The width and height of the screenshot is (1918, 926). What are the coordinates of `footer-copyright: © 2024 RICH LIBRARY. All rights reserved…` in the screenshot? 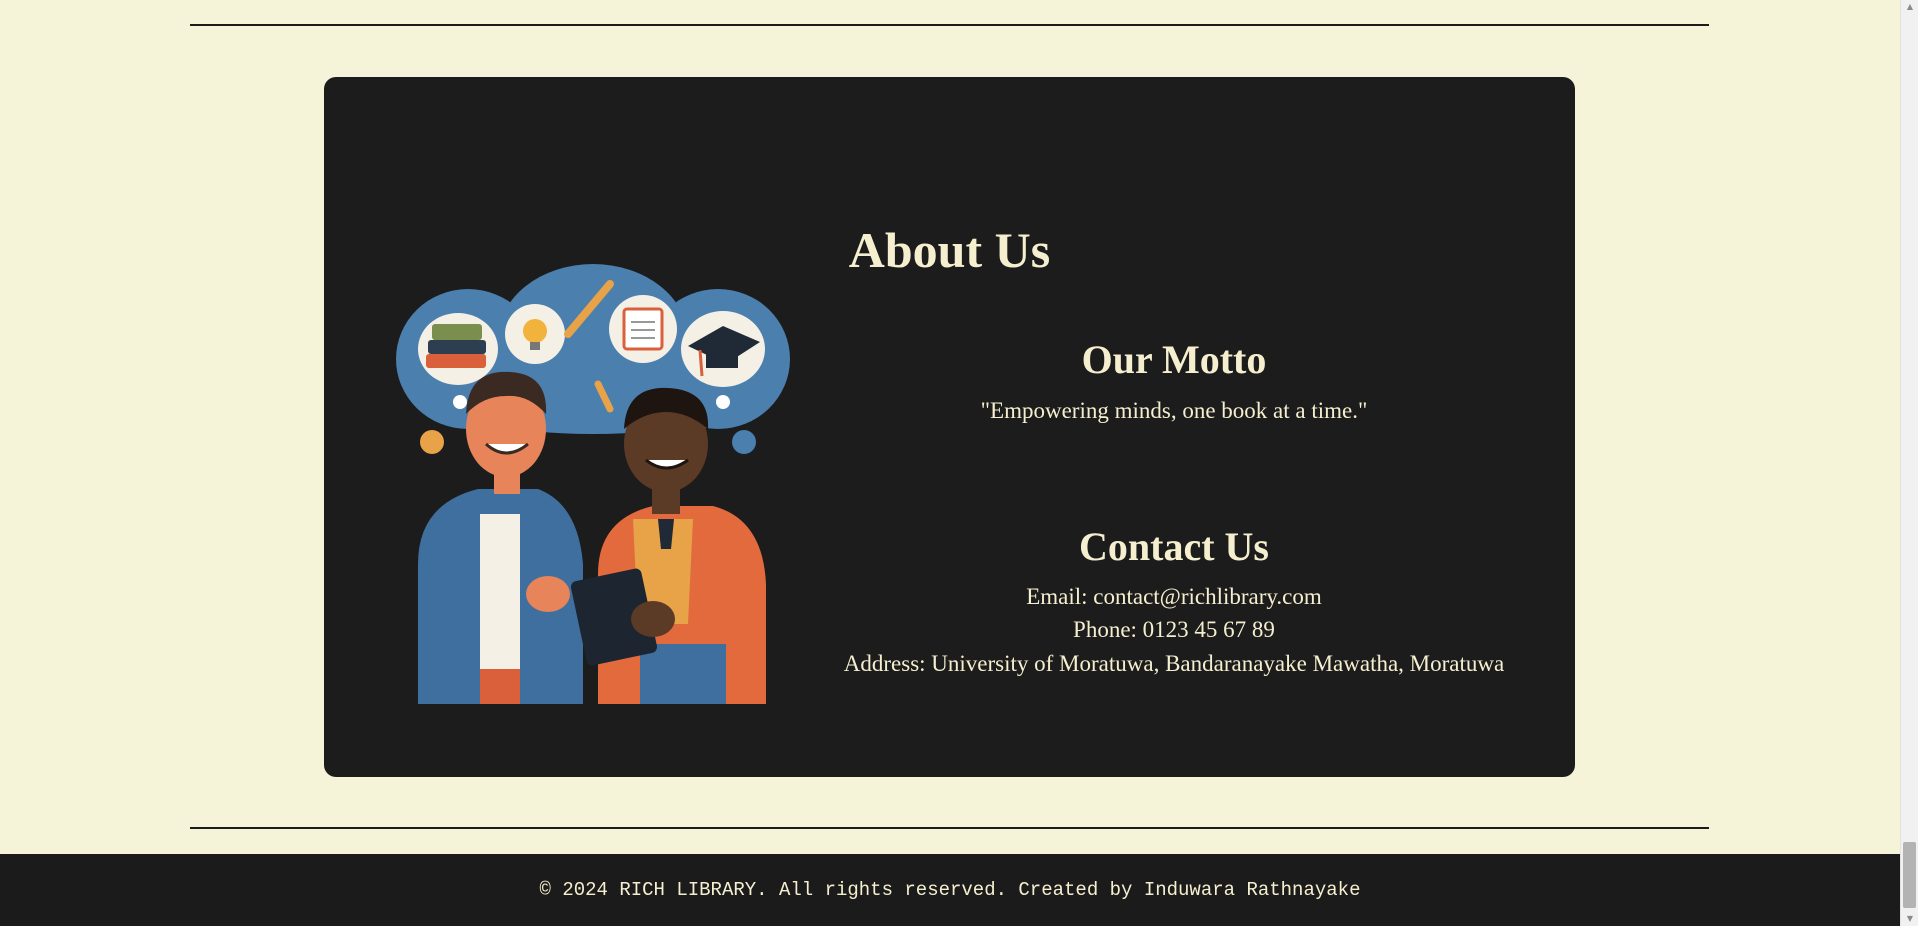 It's located at (950, 890).